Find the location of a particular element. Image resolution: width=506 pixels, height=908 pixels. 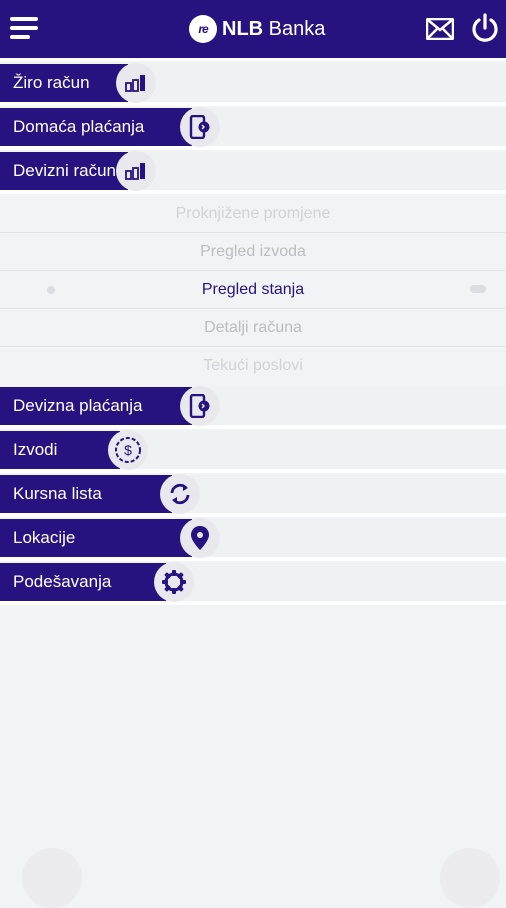

menu-item-label: Žiro račun is located at coordinates (64, 83).